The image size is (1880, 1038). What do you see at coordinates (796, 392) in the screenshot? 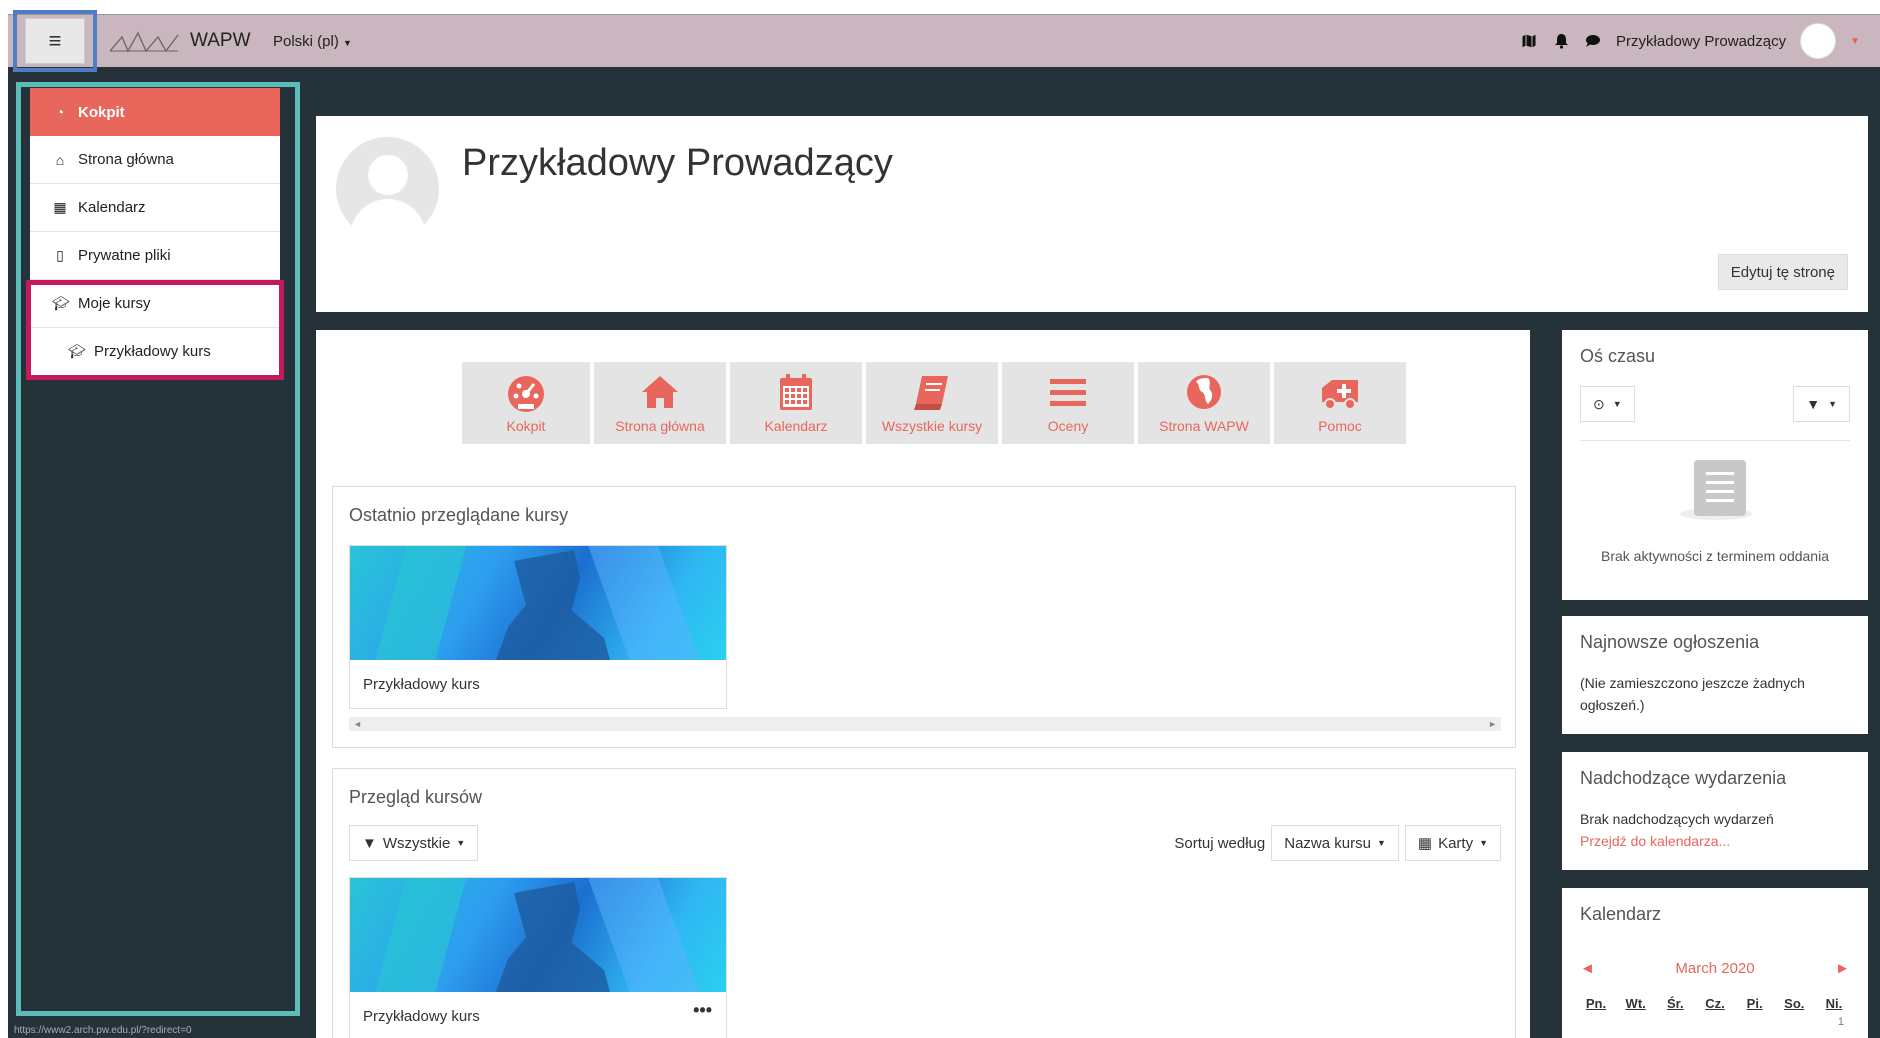
I see `calendar-icon` at bounding box center [796, 392].